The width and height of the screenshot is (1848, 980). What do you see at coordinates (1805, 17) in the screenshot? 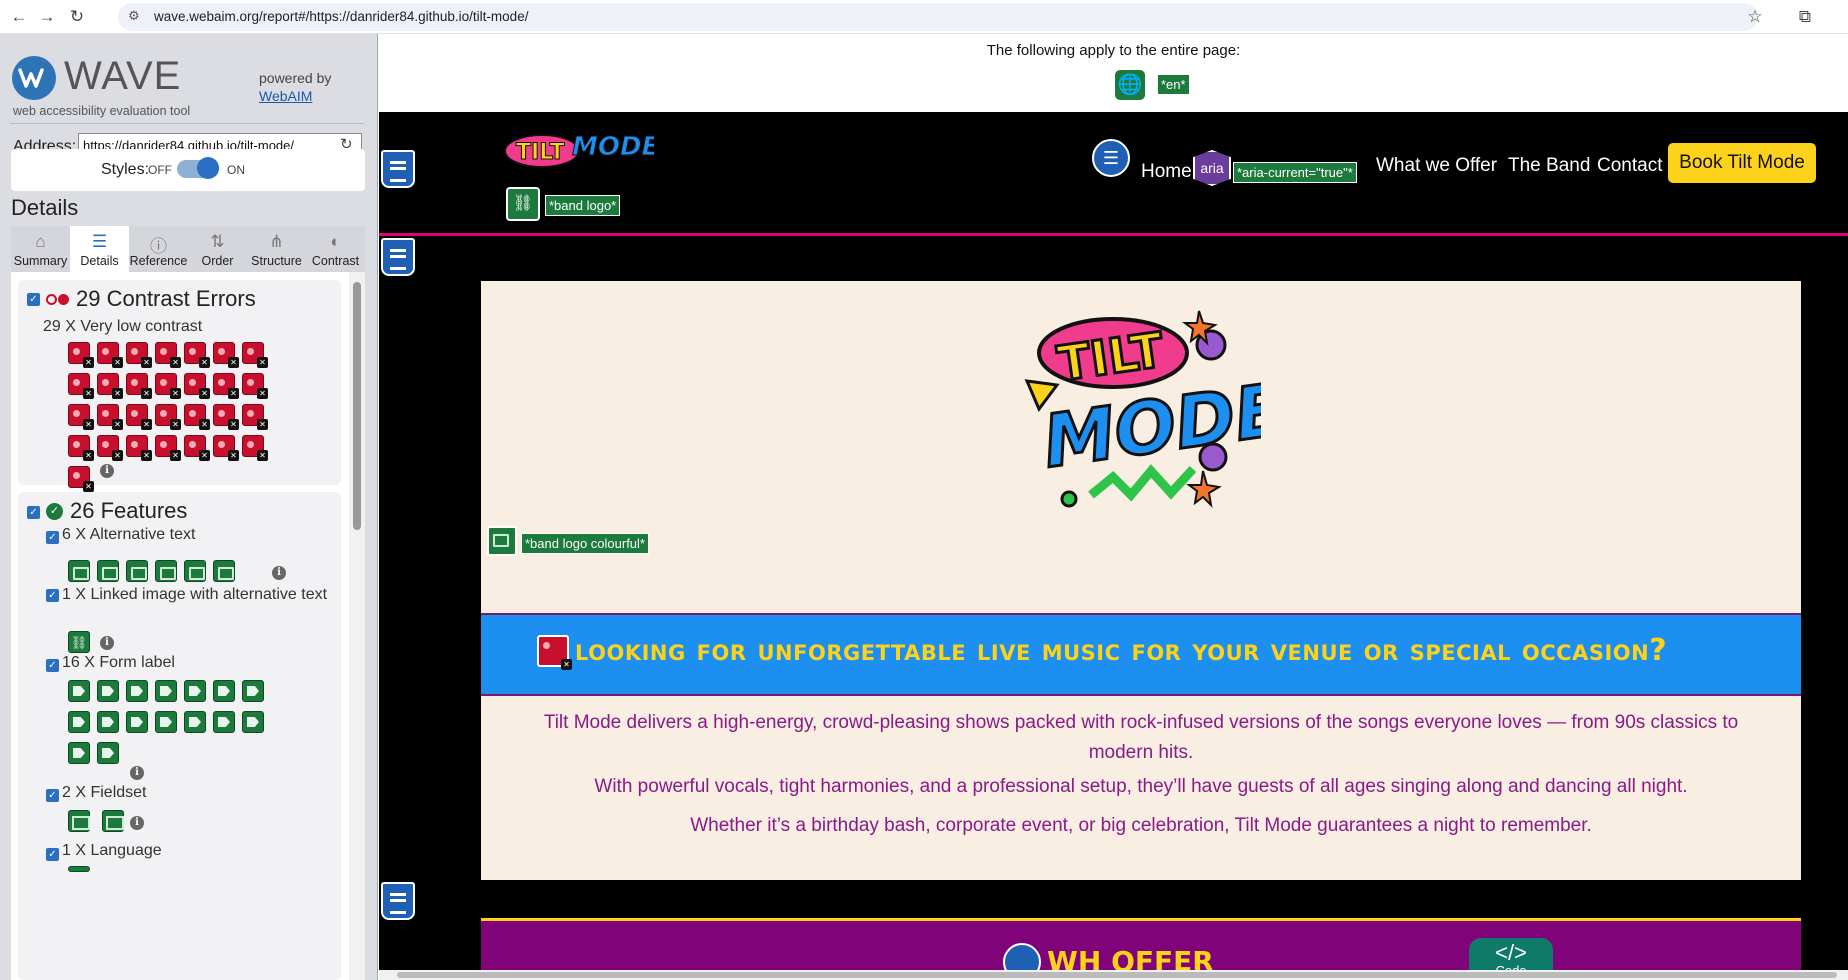
I see `extensions-icon: ⧉` at bounding box center [1805, 17].